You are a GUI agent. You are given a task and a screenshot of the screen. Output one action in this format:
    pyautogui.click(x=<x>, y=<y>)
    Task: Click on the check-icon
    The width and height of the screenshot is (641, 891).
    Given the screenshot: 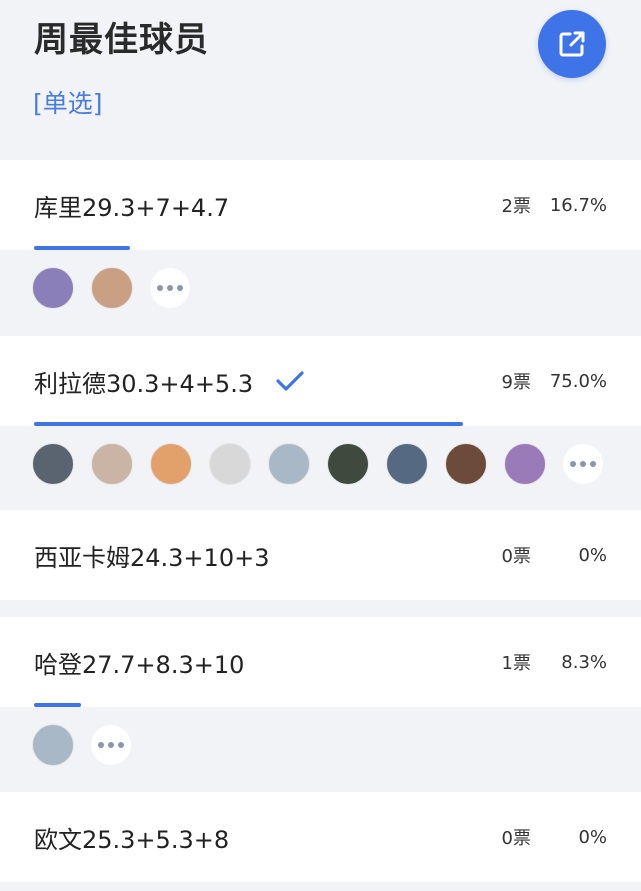 What is the action you would take?
    pyautogui.click(x=290, y=381)
    